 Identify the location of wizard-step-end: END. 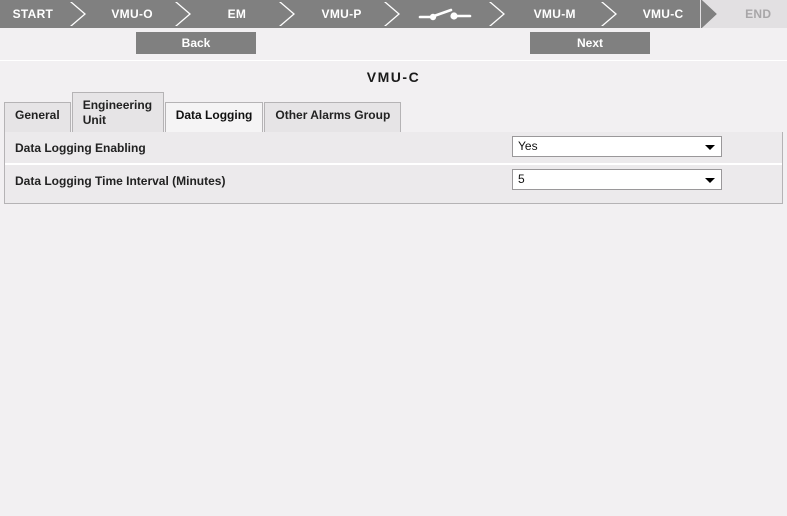
(758, 14).